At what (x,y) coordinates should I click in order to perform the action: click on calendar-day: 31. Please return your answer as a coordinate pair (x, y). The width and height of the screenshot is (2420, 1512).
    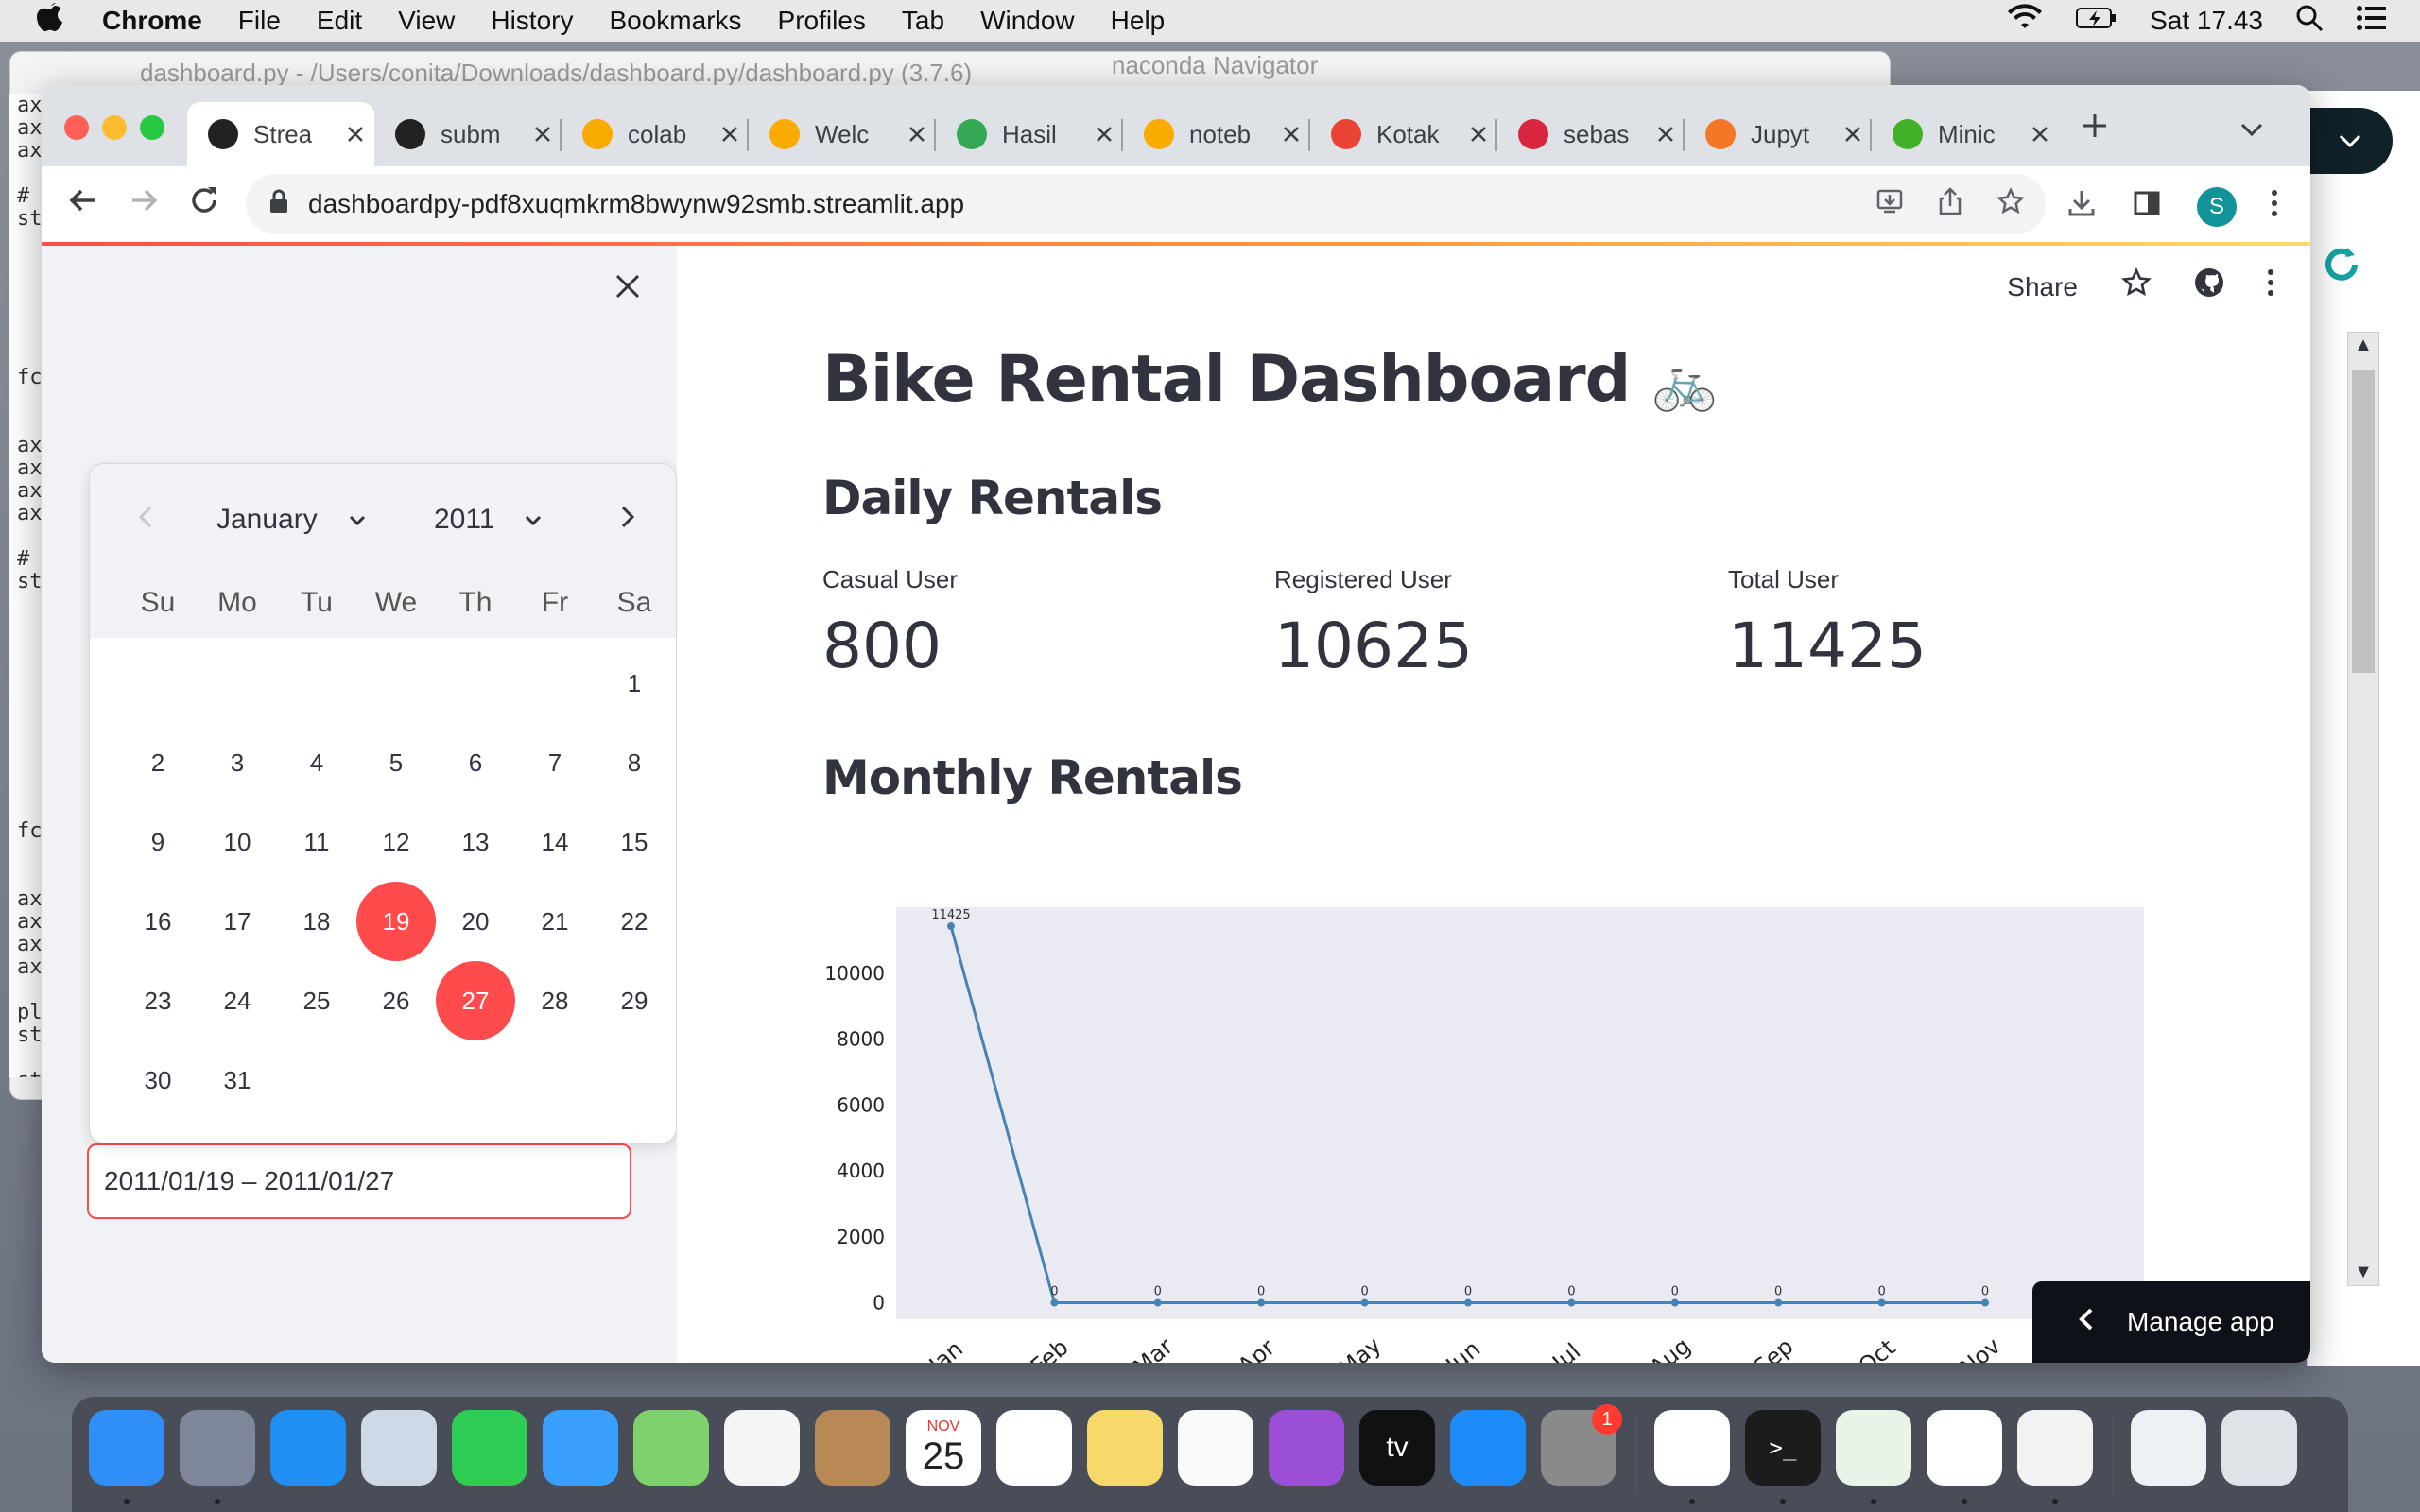
    Looking at the image, I should click on (237, 1080).